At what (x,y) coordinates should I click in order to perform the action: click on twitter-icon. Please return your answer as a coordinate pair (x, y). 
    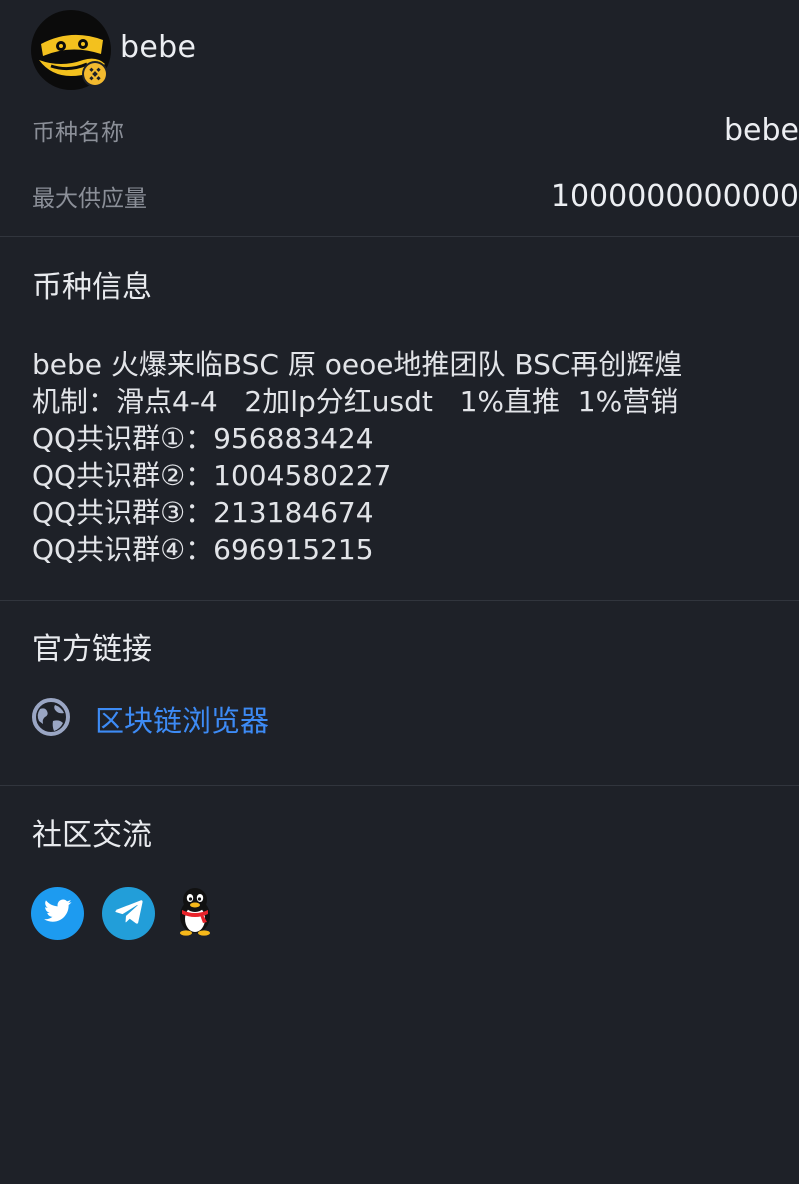
    Looking at the image, I should click on (57, 913).